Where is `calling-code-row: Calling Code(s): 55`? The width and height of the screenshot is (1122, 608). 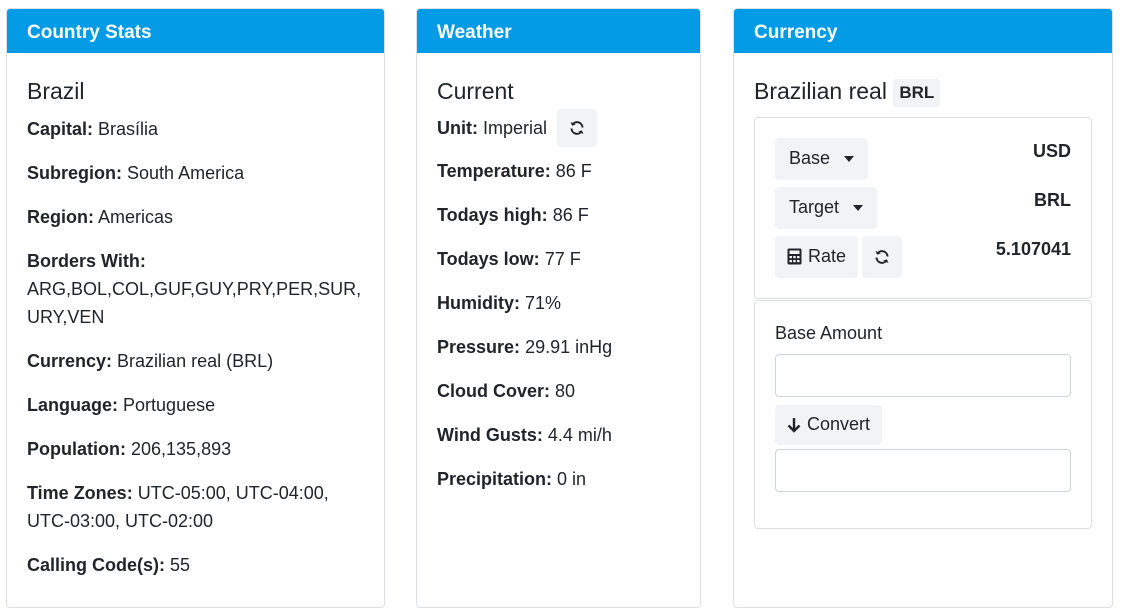
calling-code-row: Calling Code(s): 55 is located at coordinates (109, 565).